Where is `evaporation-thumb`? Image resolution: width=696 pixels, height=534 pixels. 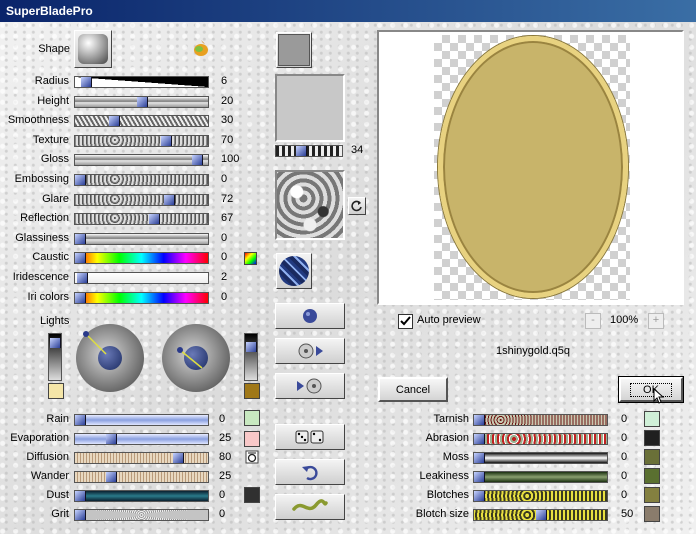
evaporation-thumb is located at coordinates (111, 439).